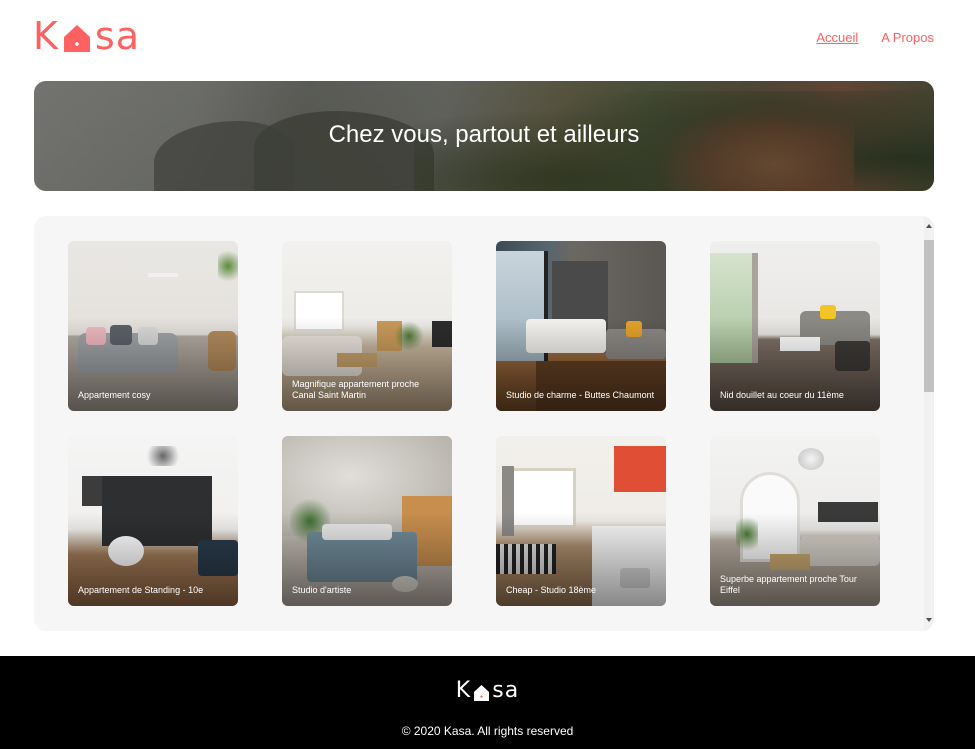 The height and width of the screenshot is (749, 975). I want to click on listing-title: Appartement cosy, so click(114, 395).